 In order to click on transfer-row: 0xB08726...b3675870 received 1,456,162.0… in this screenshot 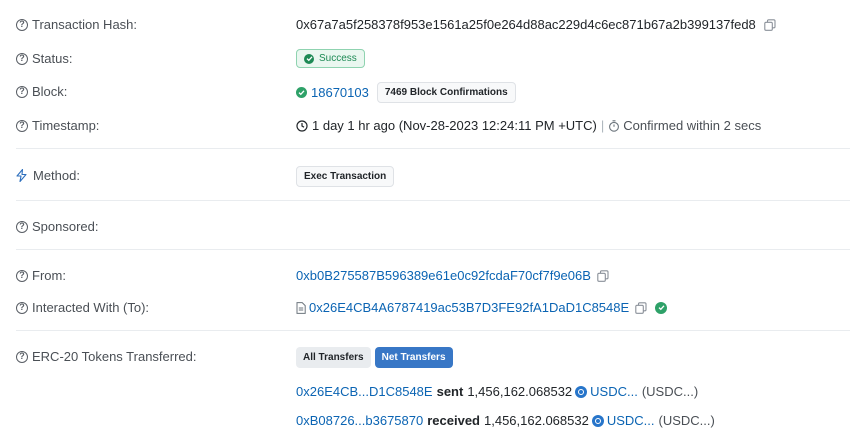, I will do `click(505, 420)`.